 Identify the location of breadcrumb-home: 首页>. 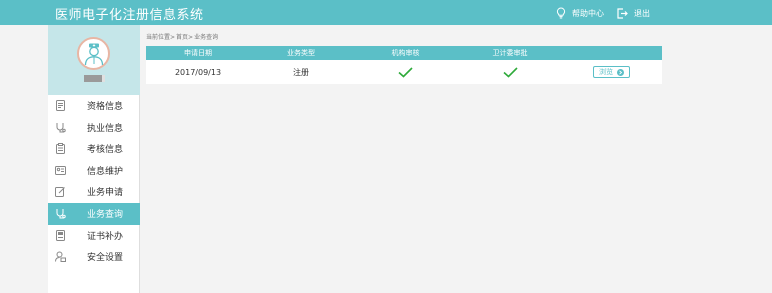
(184, 37).